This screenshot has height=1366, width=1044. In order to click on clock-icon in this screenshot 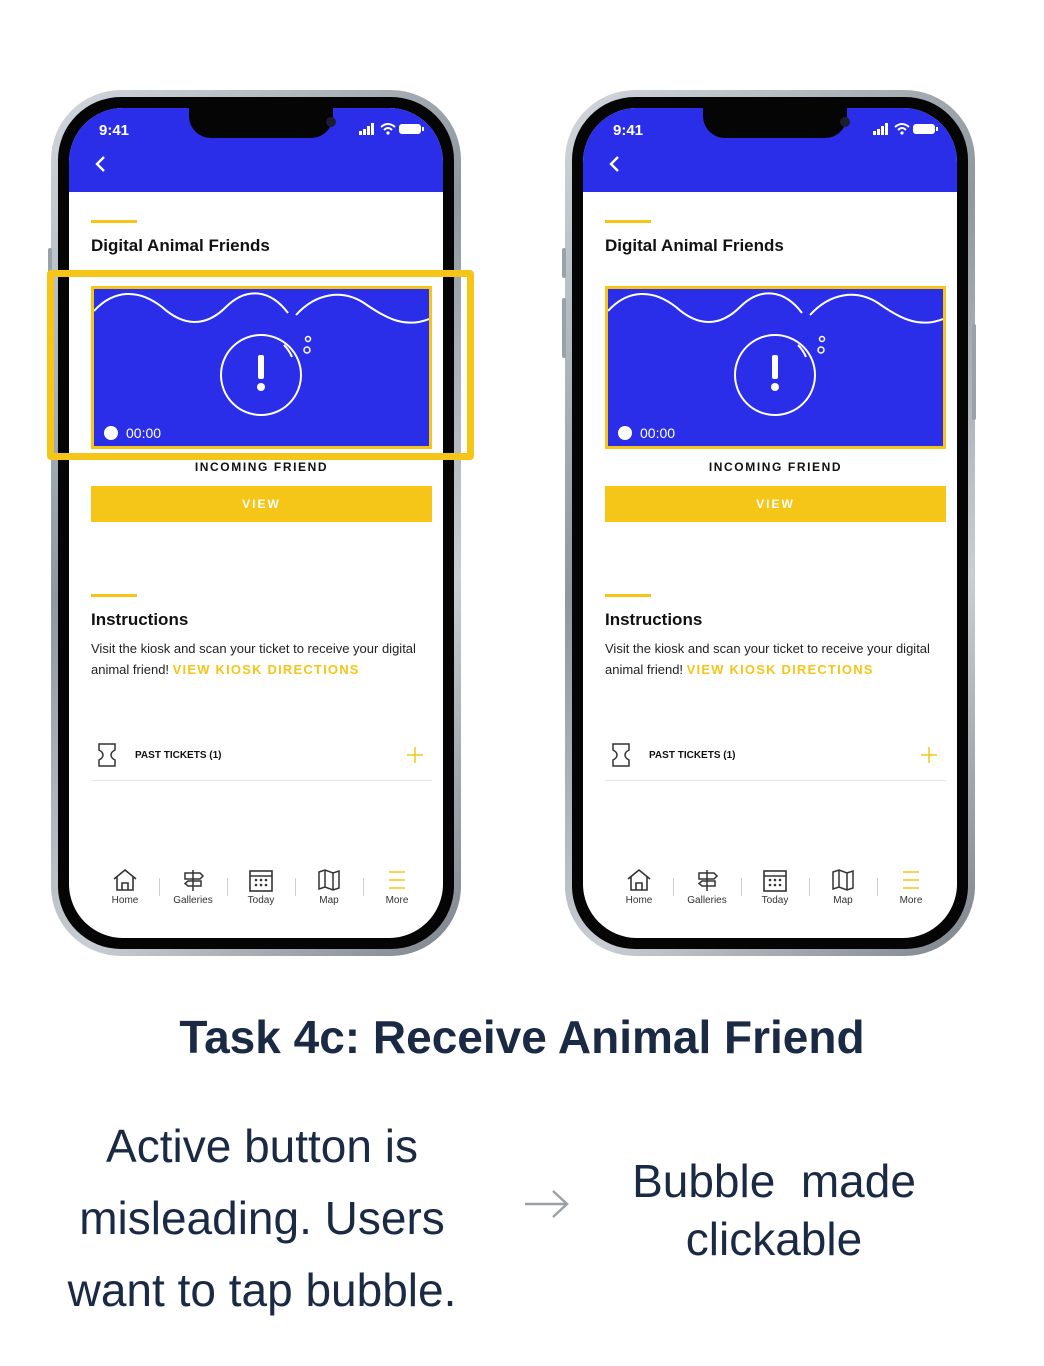, I will do `click(625, 433)`.